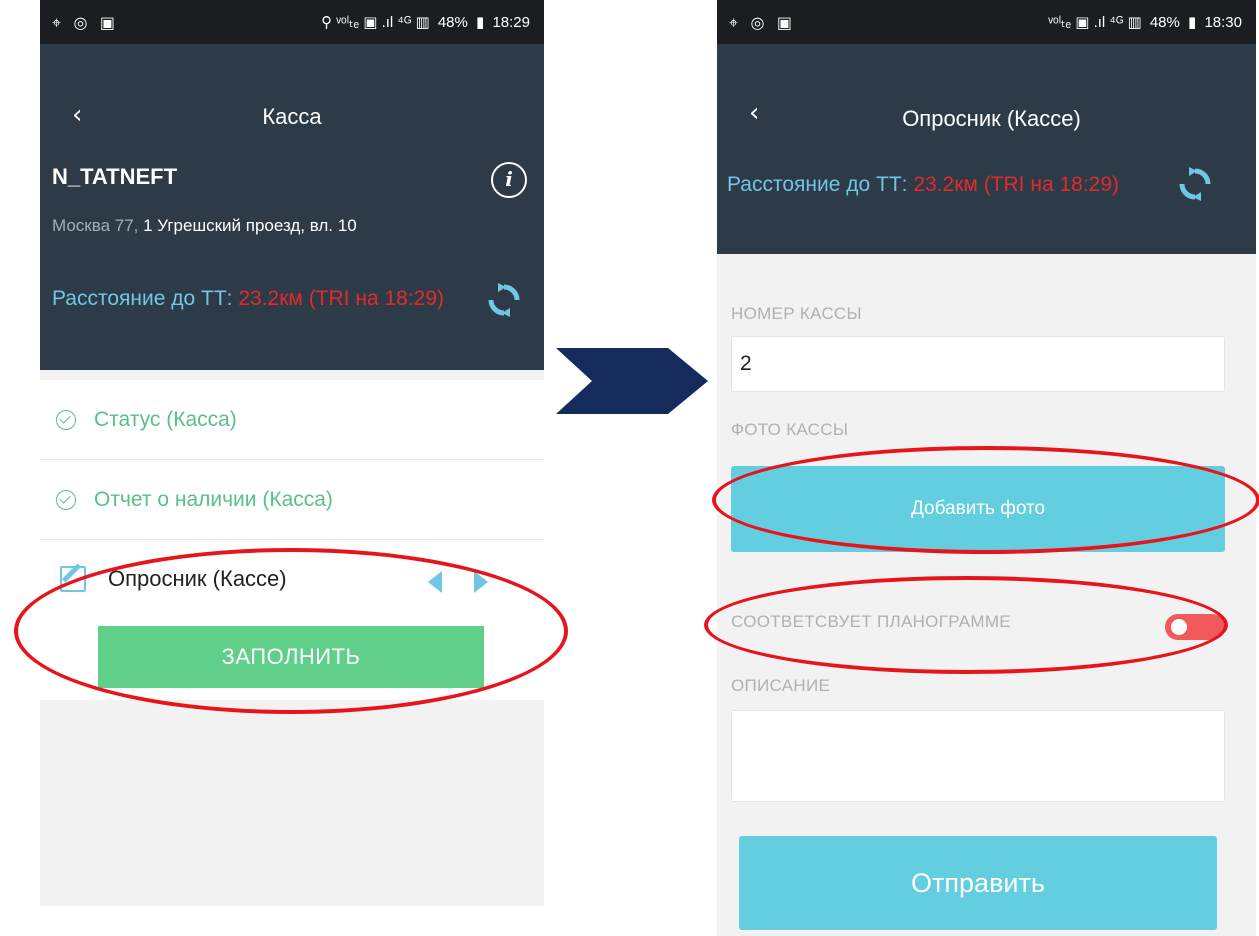 Image resolution: width=1259 pixels, height=936 pixels. Describe the element at coordinates (435, 582) in the screenshot. I see `prev-arrow-icon` at that location.